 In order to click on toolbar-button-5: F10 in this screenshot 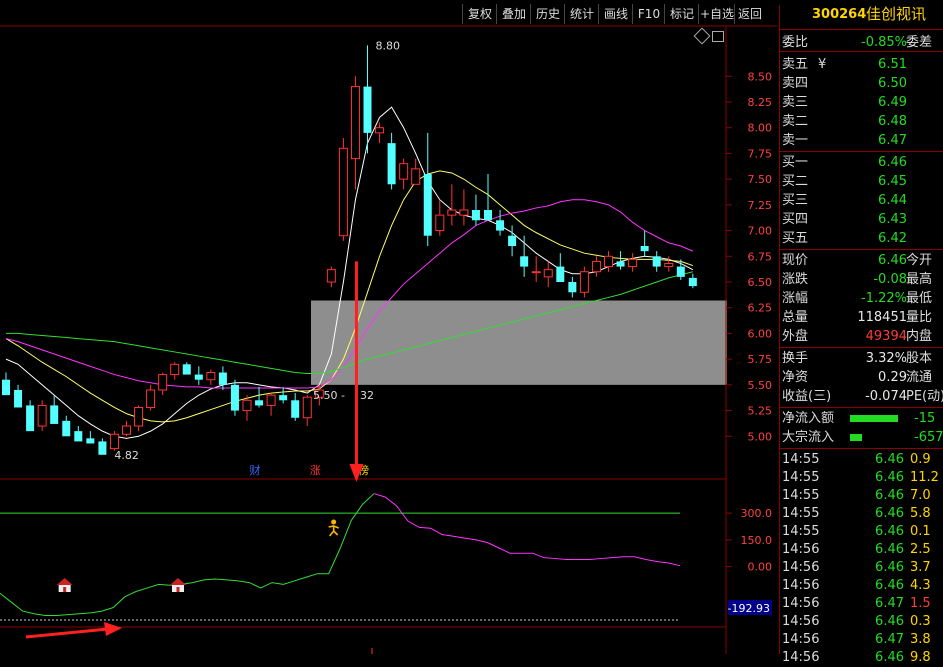, I will do `click(648, 14)`.